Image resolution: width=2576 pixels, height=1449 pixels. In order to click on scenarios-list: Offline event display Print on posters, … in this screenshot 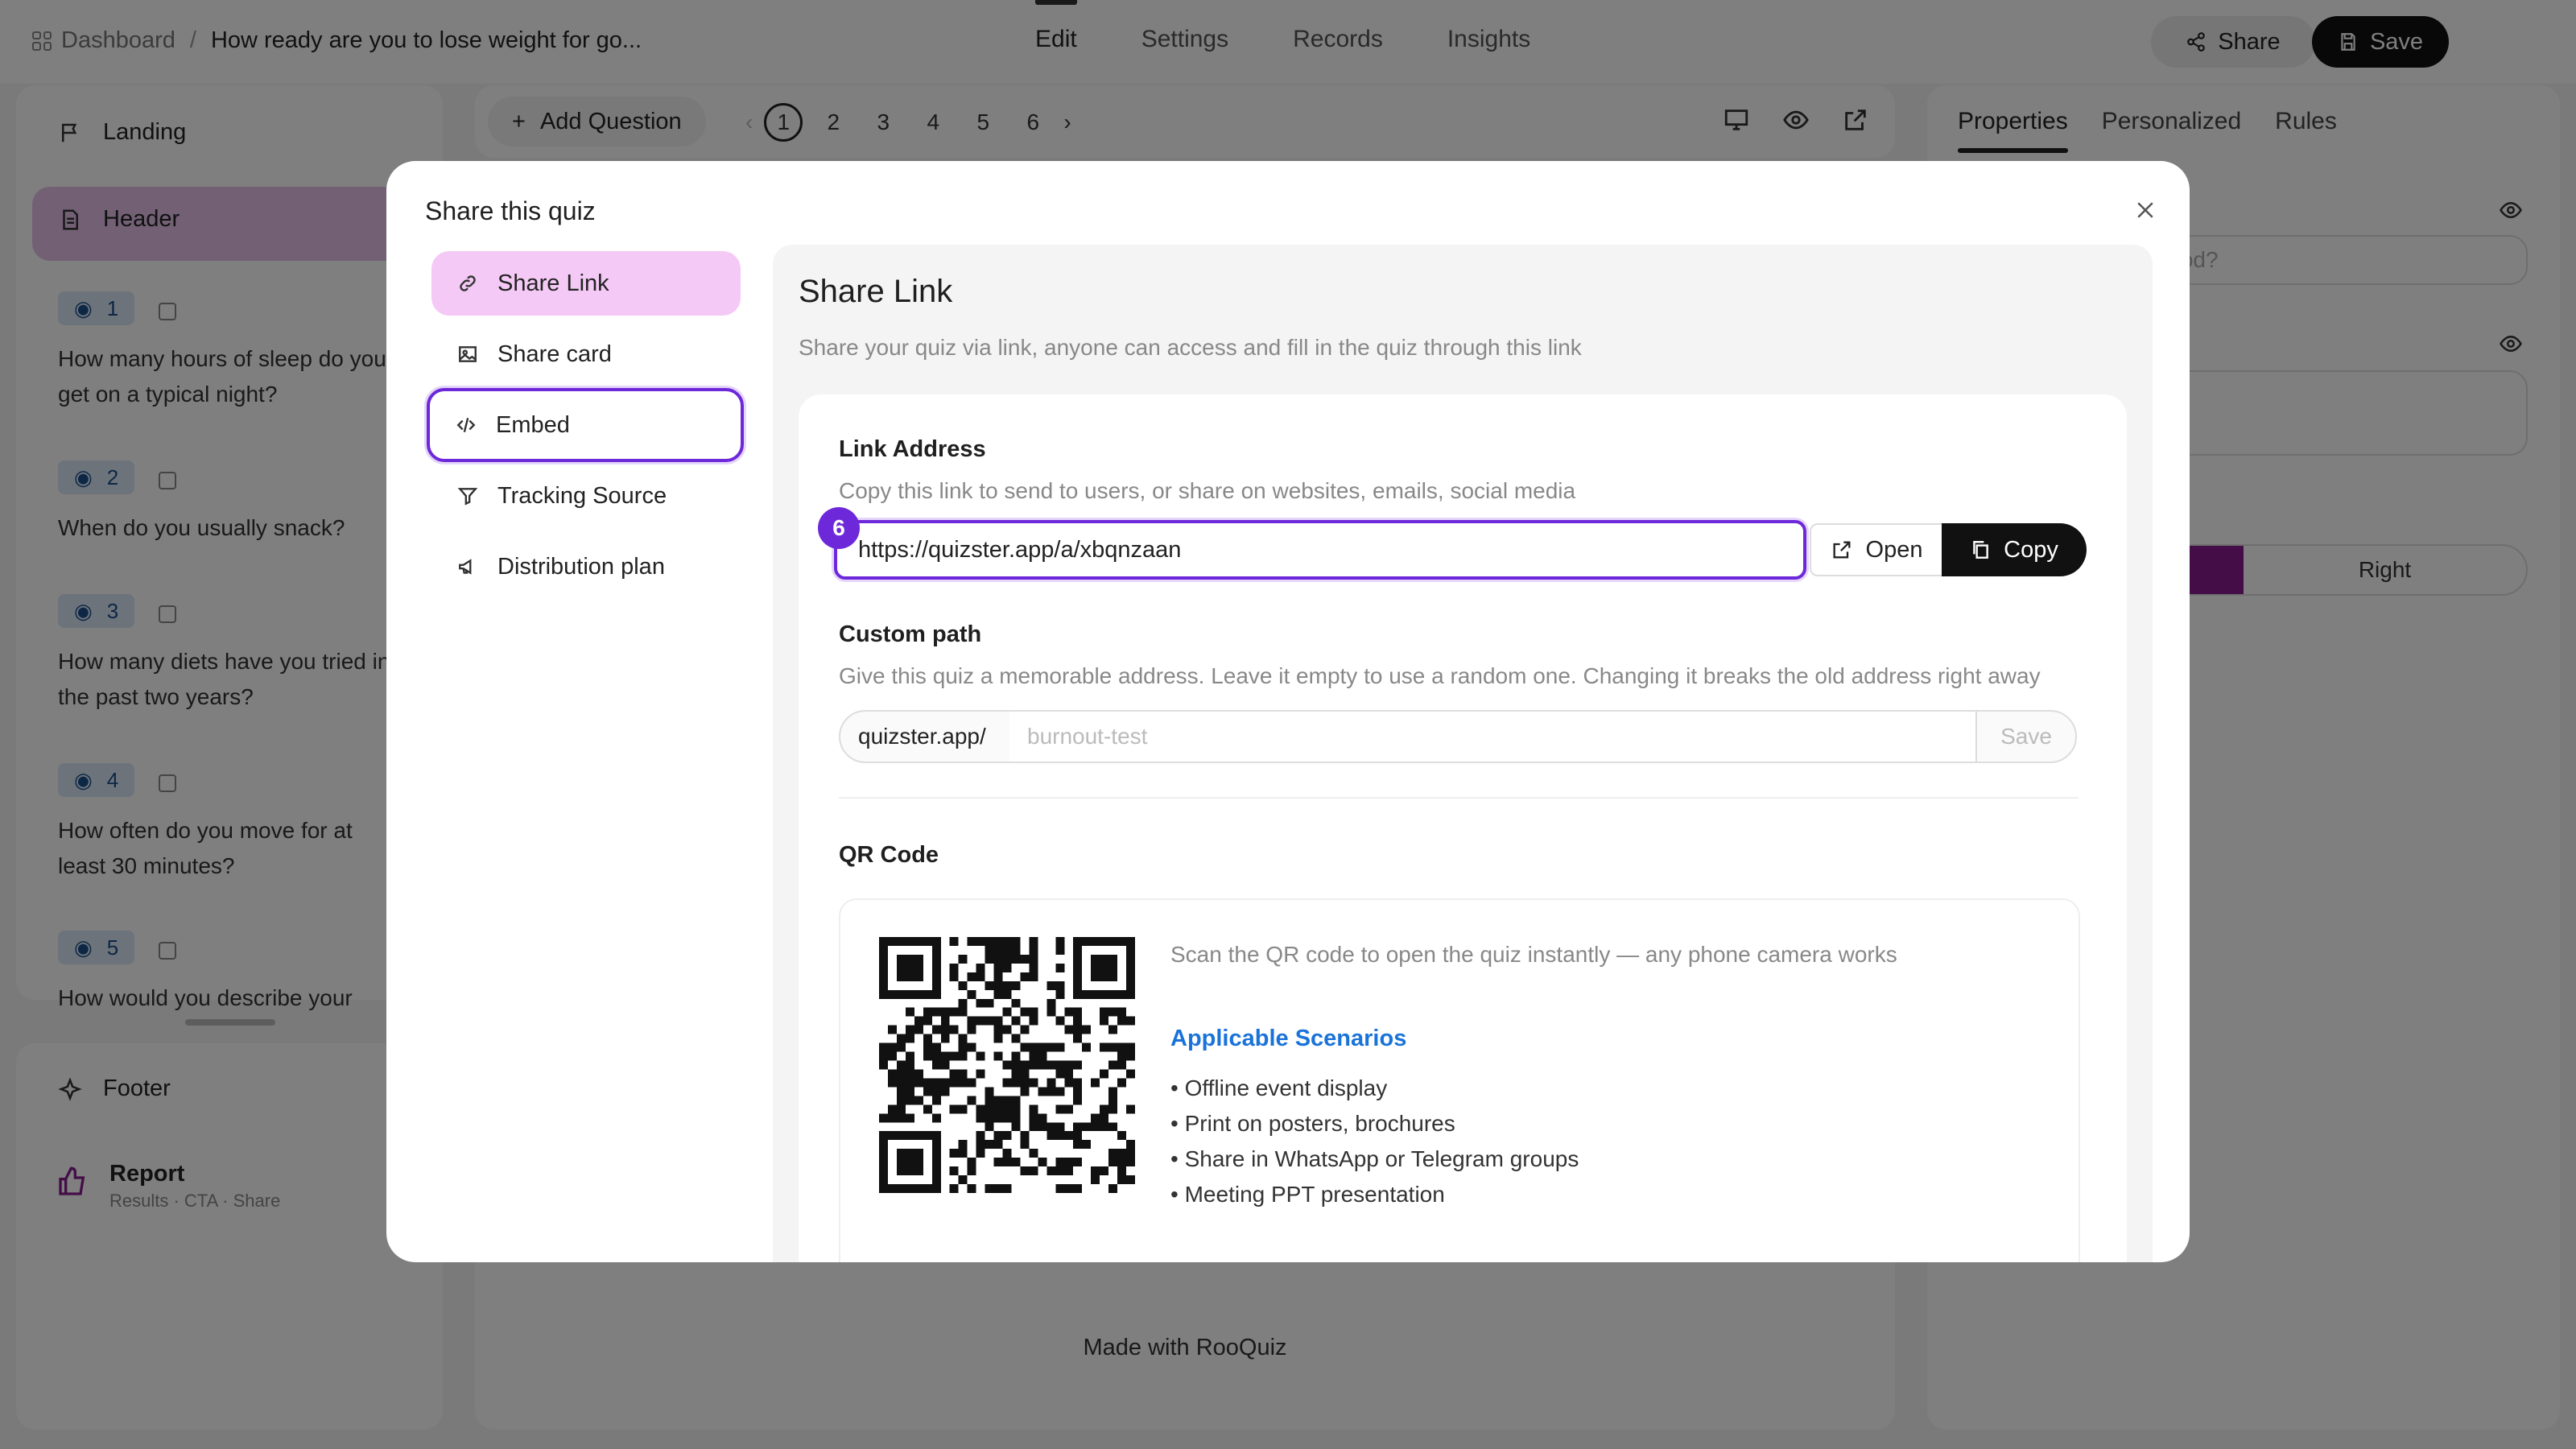, I will do `click(1374, 1141)`.